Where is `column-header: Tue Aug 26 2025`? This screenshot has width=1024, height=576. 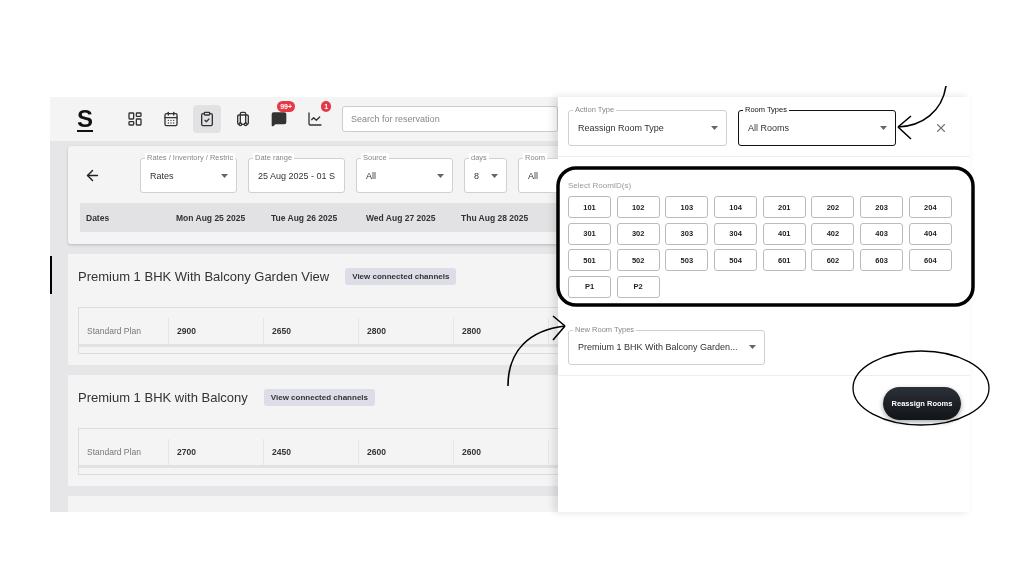 column-header: Tue Aug 26 2025 is located at coordinates (304, 217).